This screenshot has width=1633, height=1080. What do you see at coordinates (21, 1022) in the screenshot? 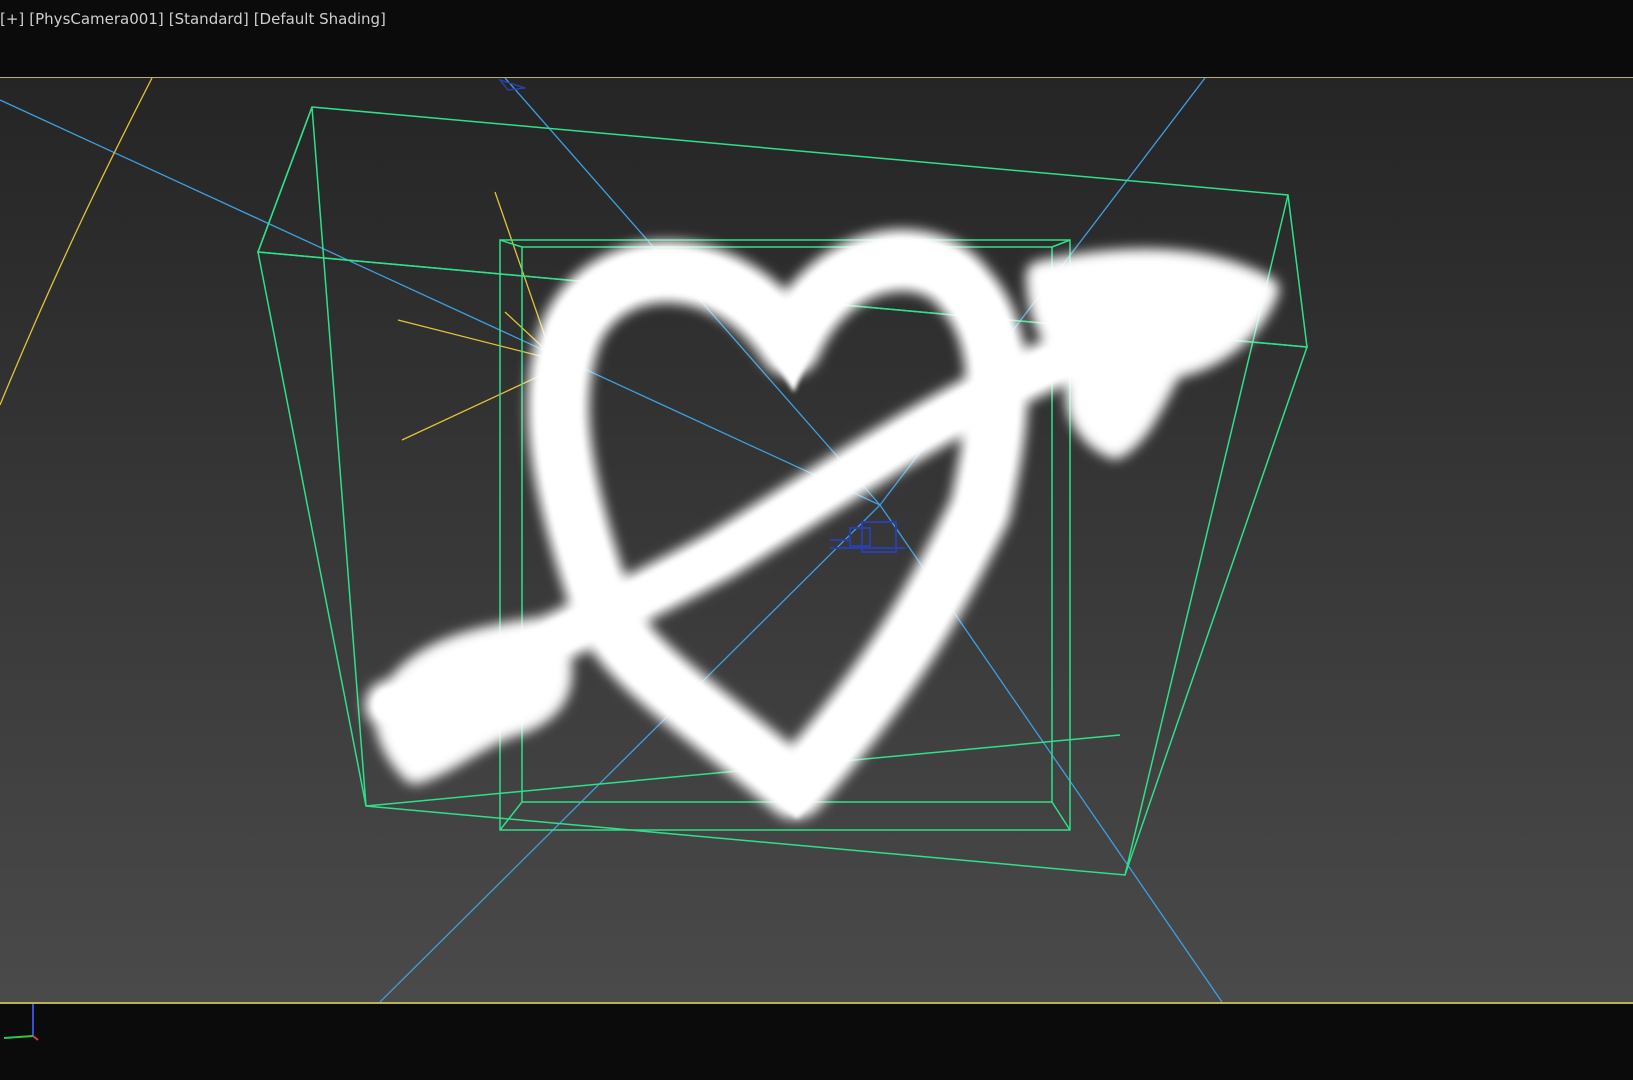
I see `xyz-axis-icon` at bounding box center [21, 1022].